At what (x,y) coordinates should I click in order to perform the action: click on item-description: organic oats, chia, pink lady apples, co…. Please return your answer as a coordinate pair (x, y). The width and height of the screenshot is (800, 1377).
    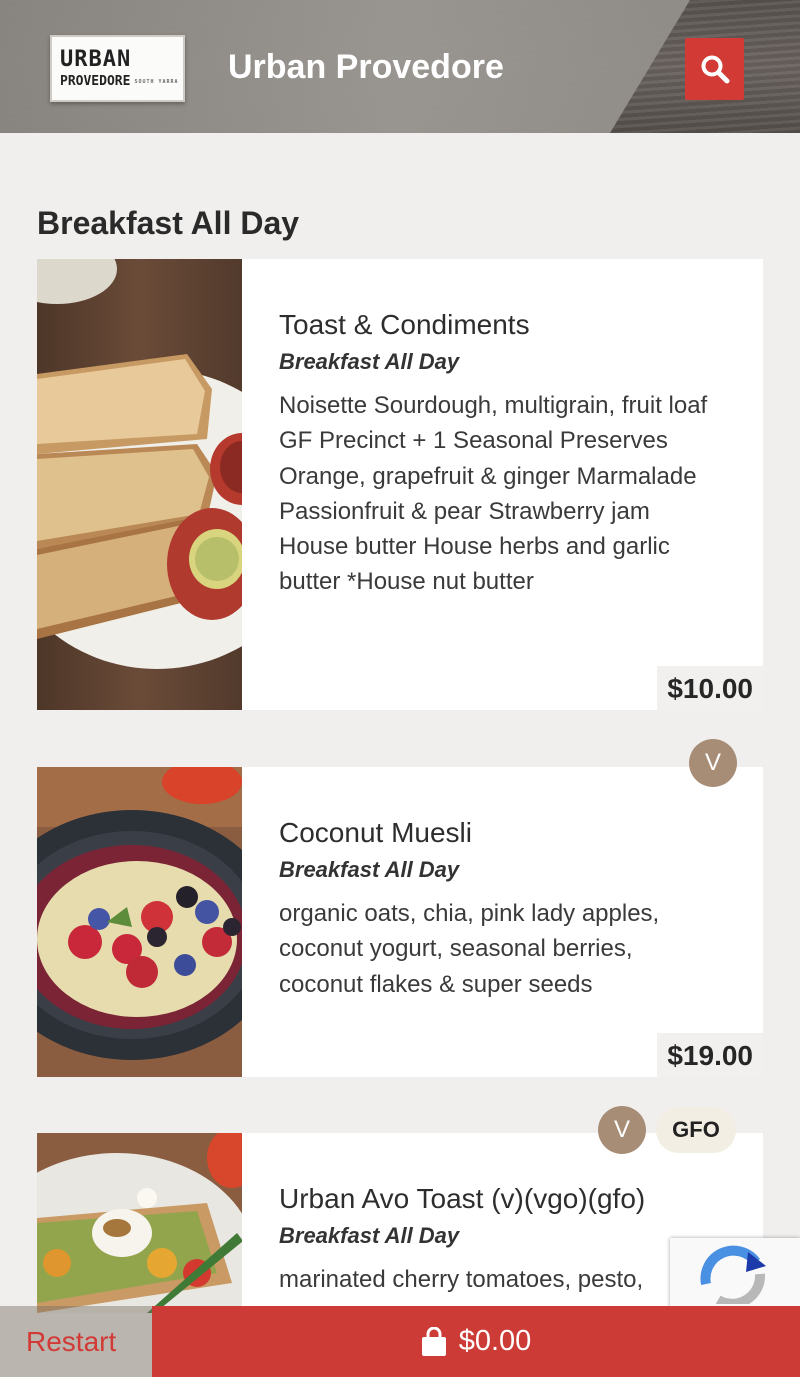
    Looking at the image, I should click on (469, 949).